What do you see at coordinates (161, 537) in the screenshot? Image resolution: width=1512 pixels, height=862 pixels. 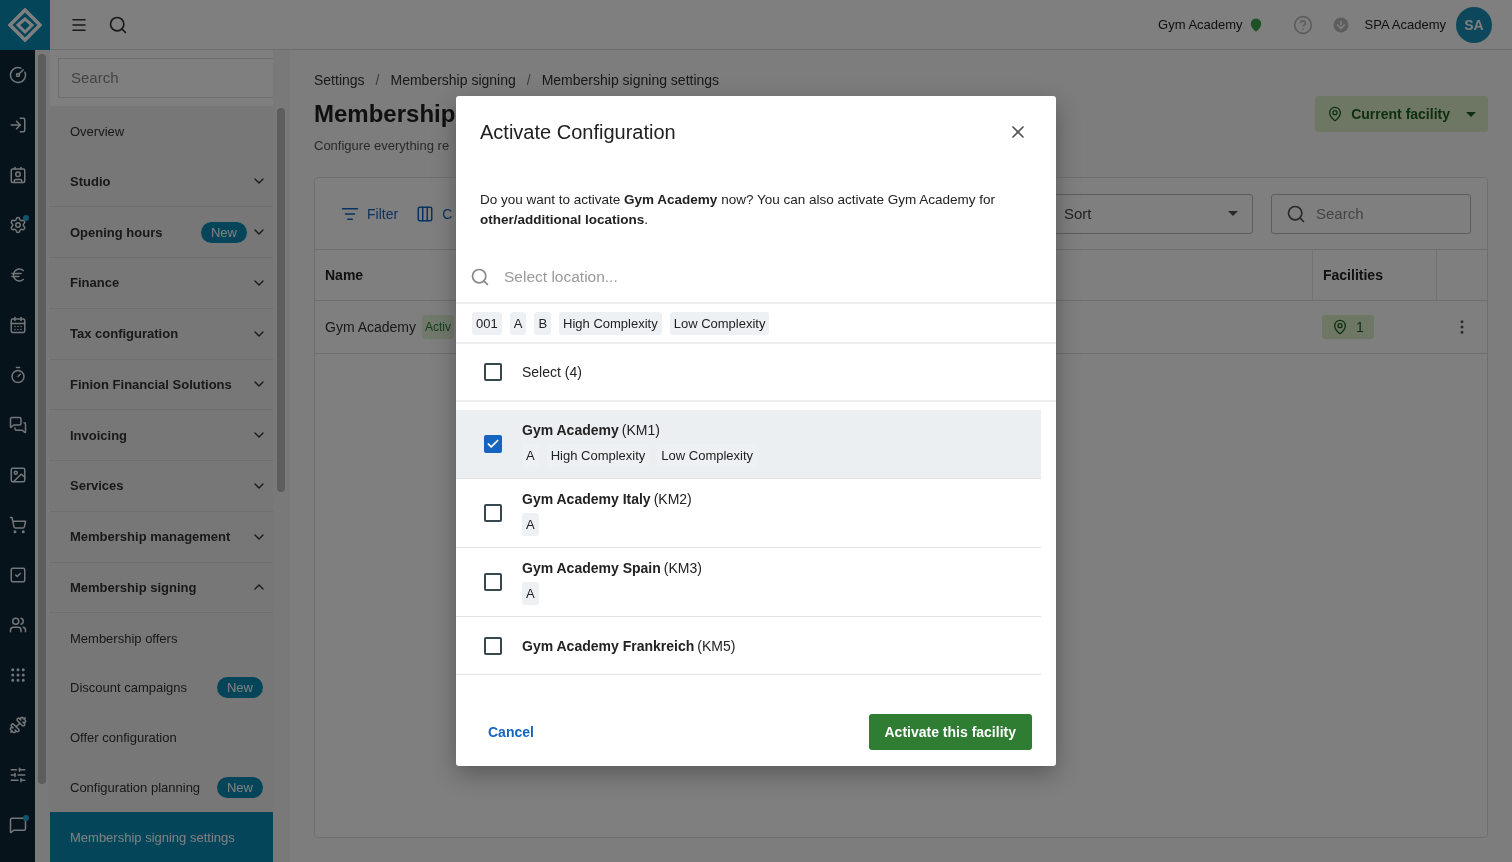 I see `sidebar-item: Membership management` at bounding box center [161, 537].